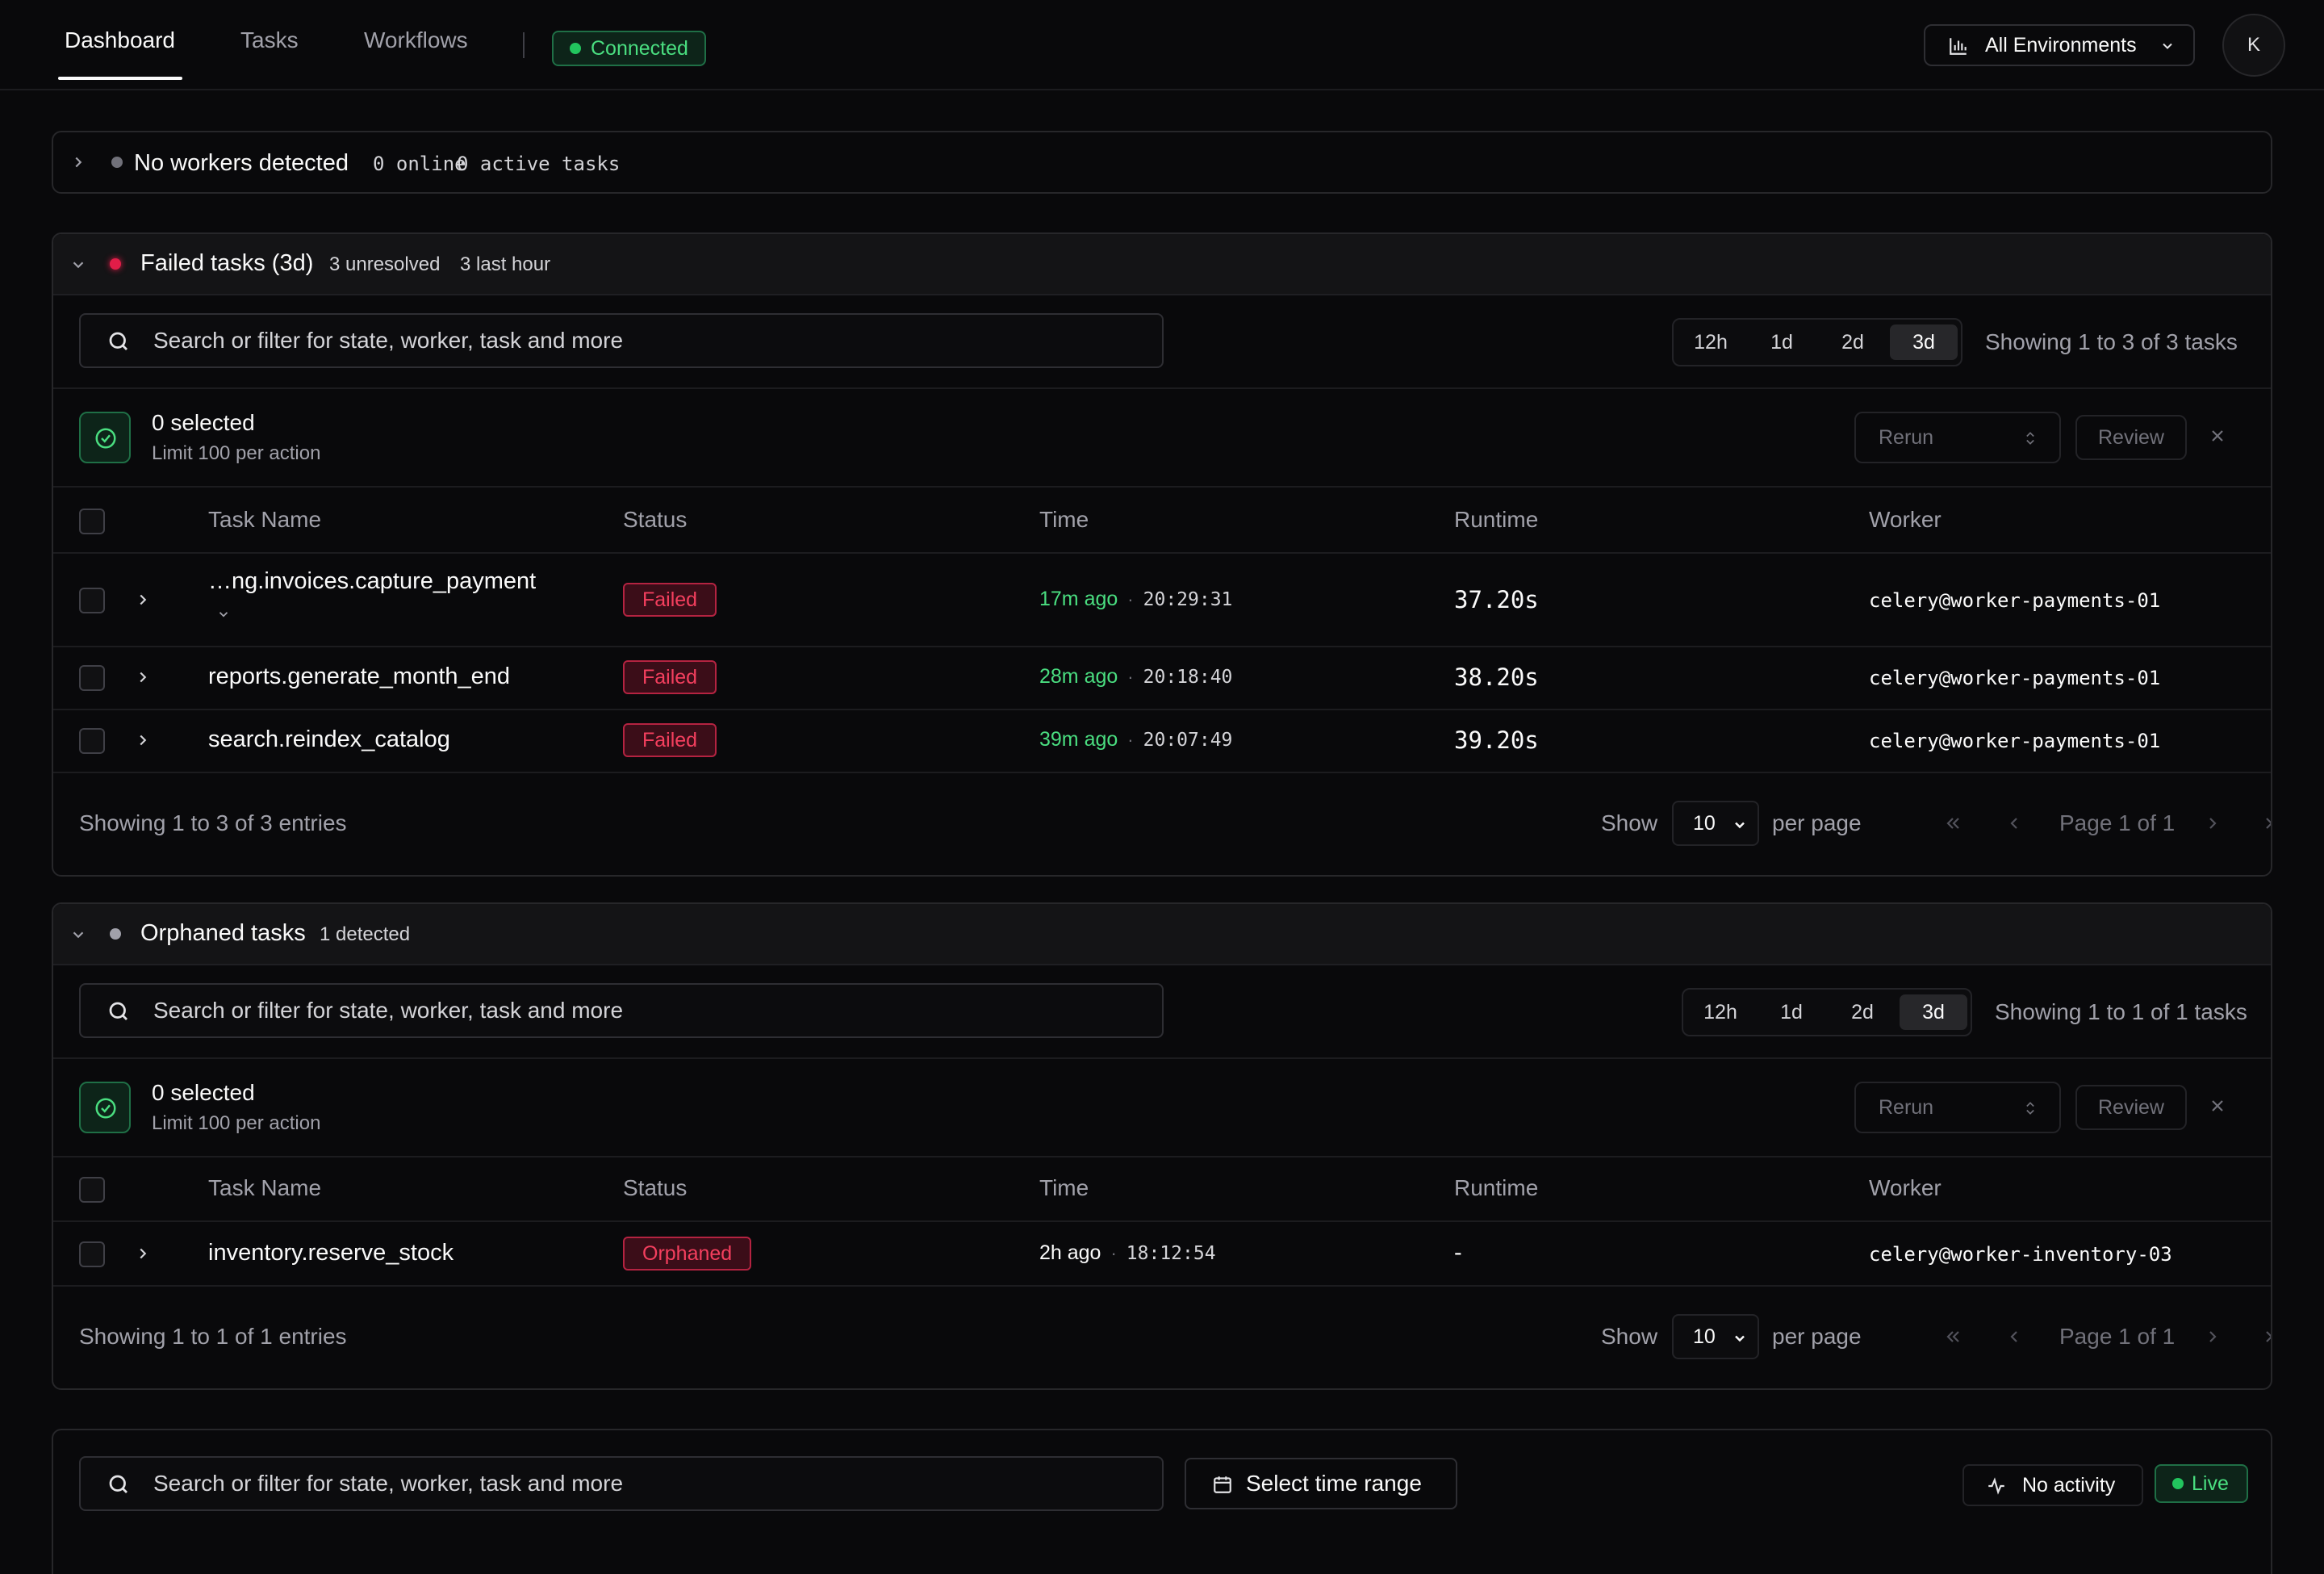 The image size is (2324, 1574). I want to click on task-name: inventory.reserve_stock, so click(331, 1253).